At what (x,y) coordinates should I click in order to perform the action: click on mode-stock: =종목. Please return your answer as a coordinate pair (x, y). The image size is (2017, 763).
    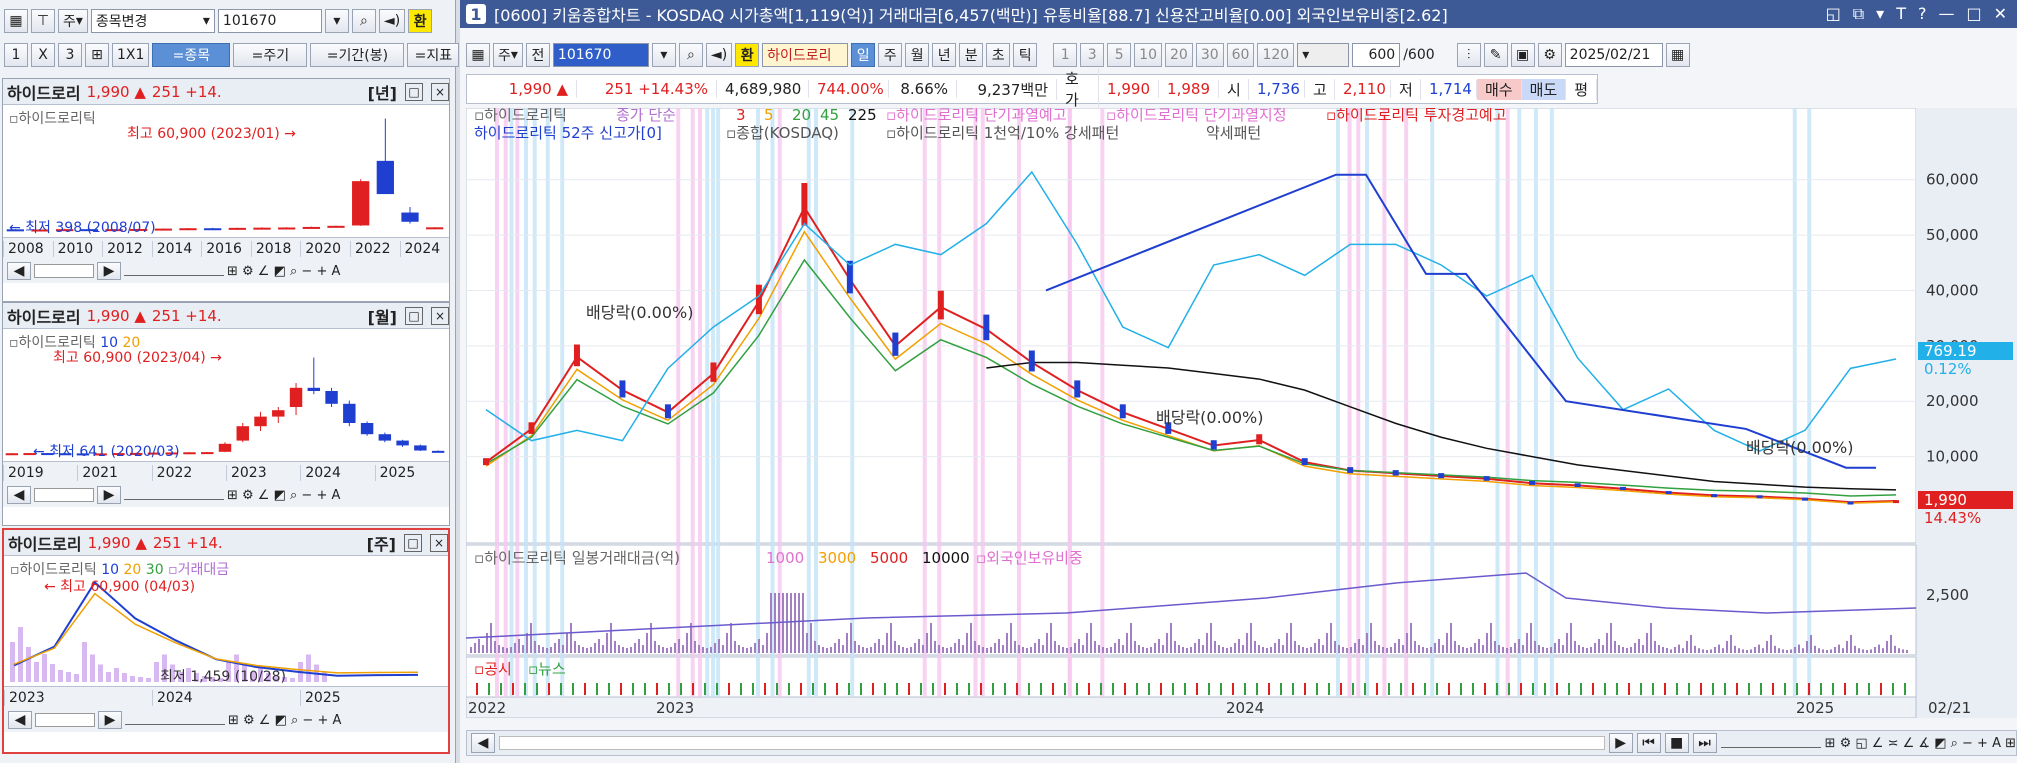
    Looking at the image, I should click on (191, 55).